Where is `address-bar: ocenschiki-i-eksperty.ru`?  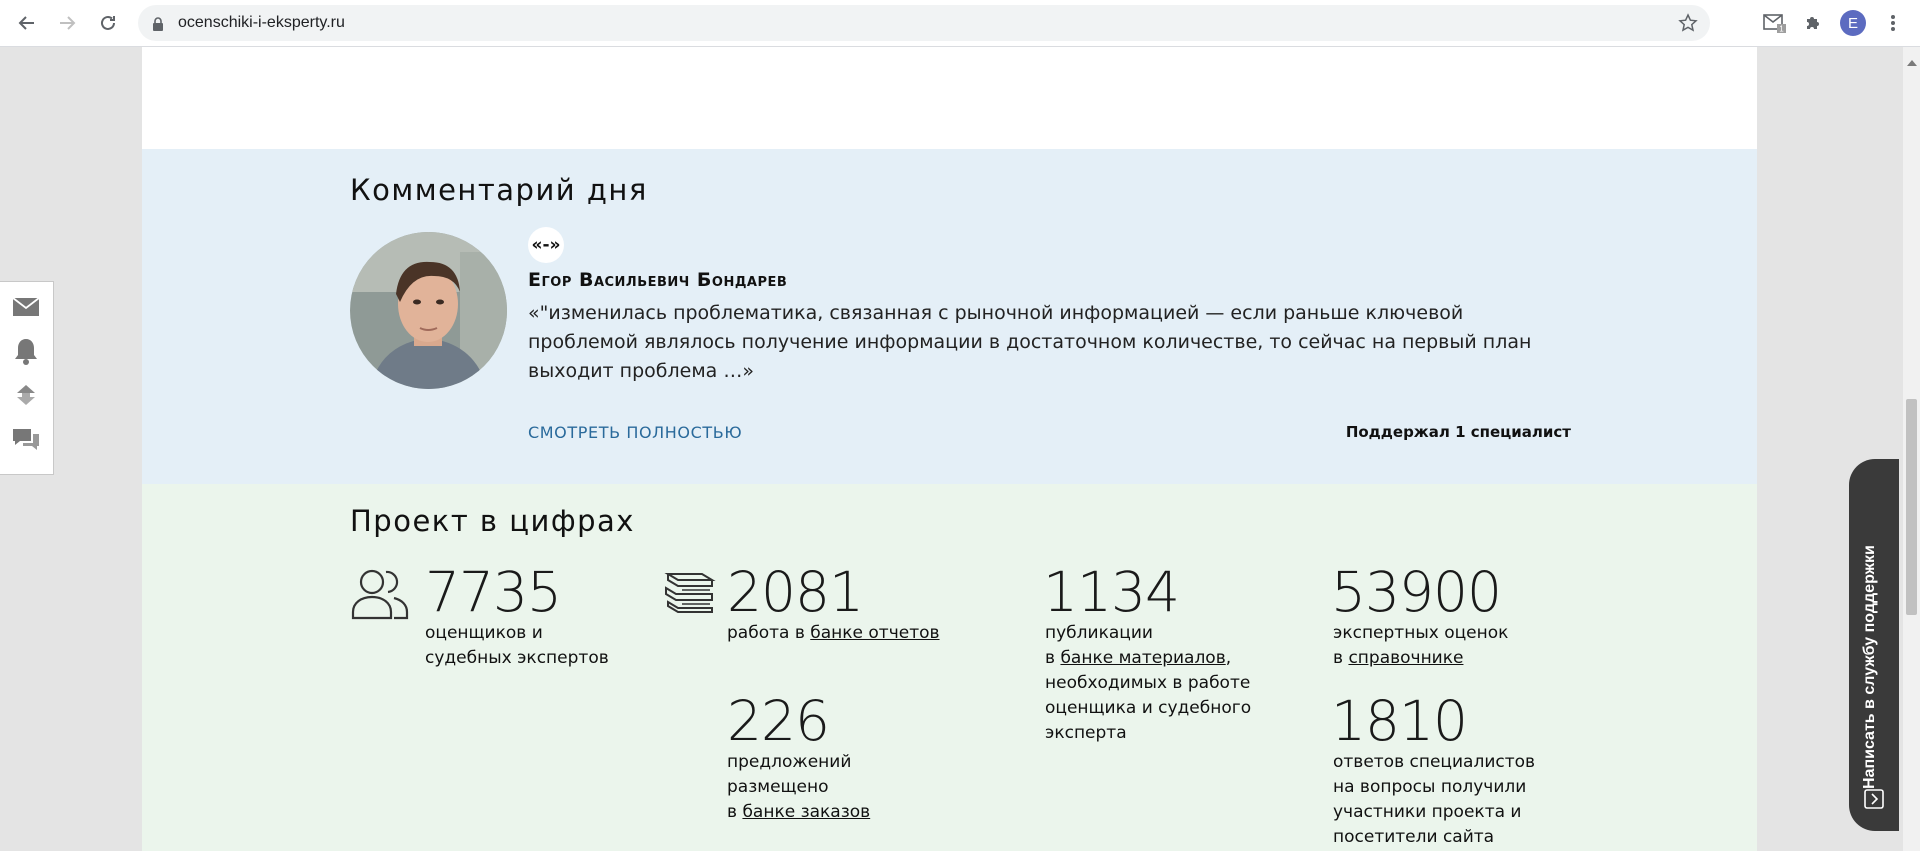 address-bar: ocenschiki-i-eksperty.ru is located at coordinates (924, 23).